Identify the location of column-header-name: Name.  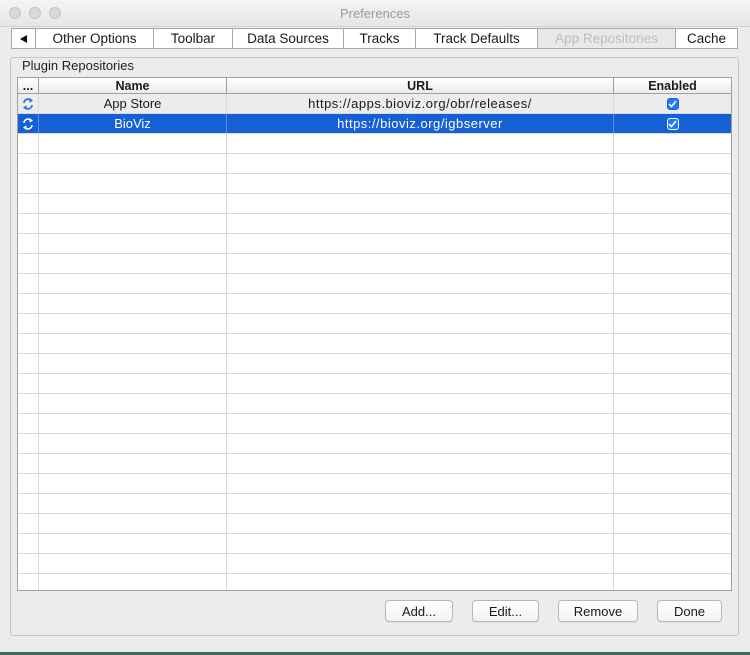
(133, 85).